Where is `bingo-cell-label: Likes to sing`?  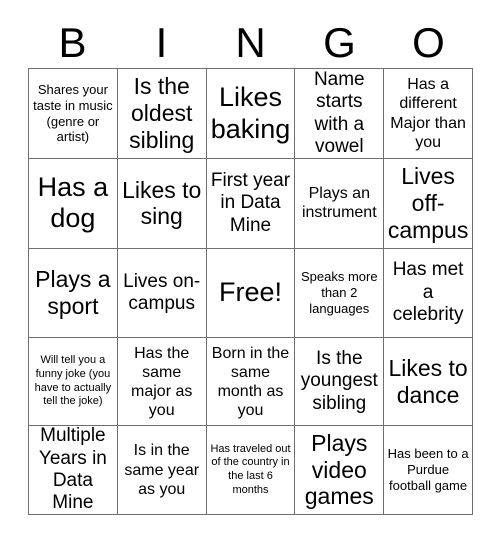 bingo-cell-label: Likes to sing is located at coordinates (162, 203).